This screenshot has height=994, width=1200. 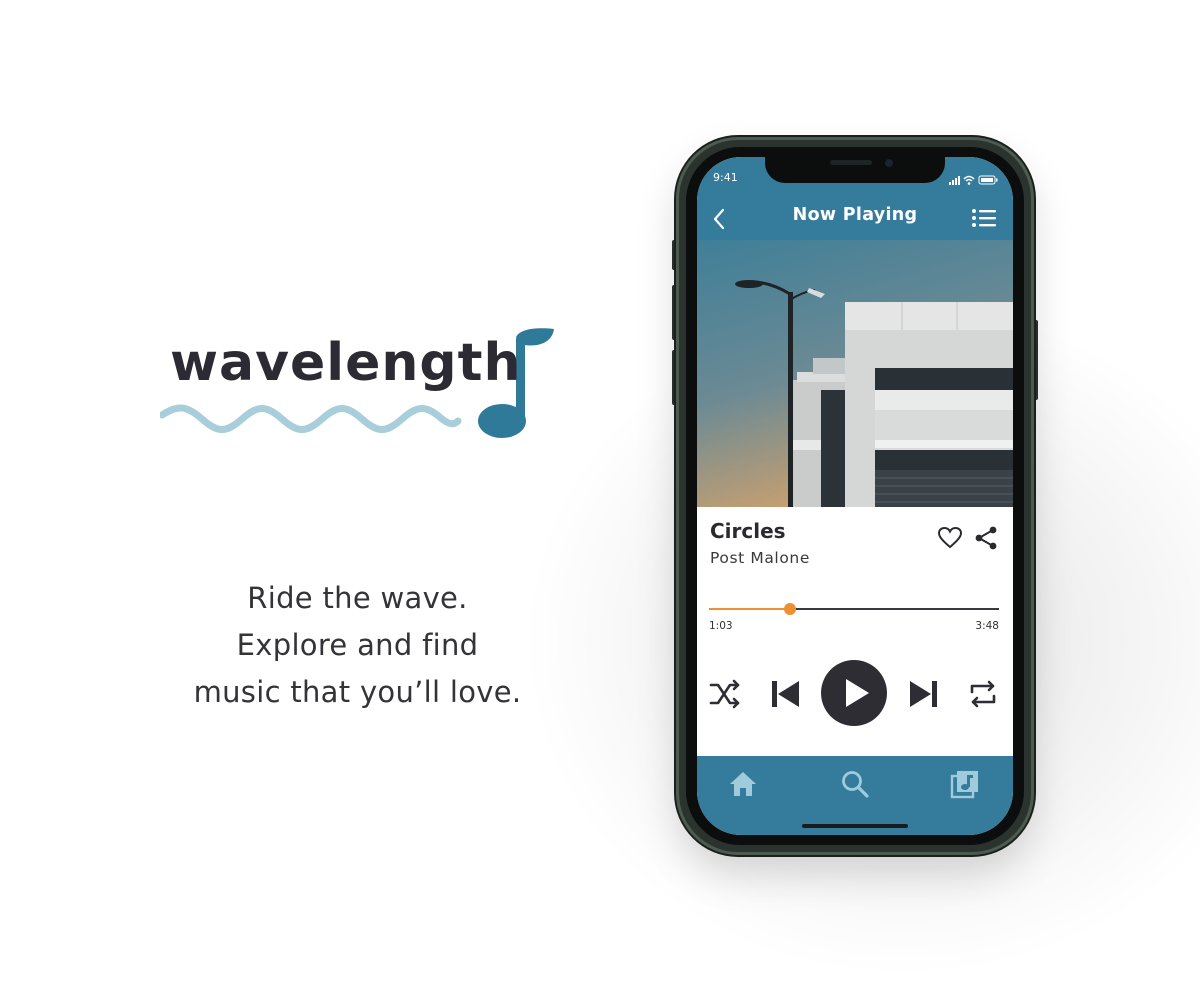 I want to click on wave-line, so click(x=311, y=418).